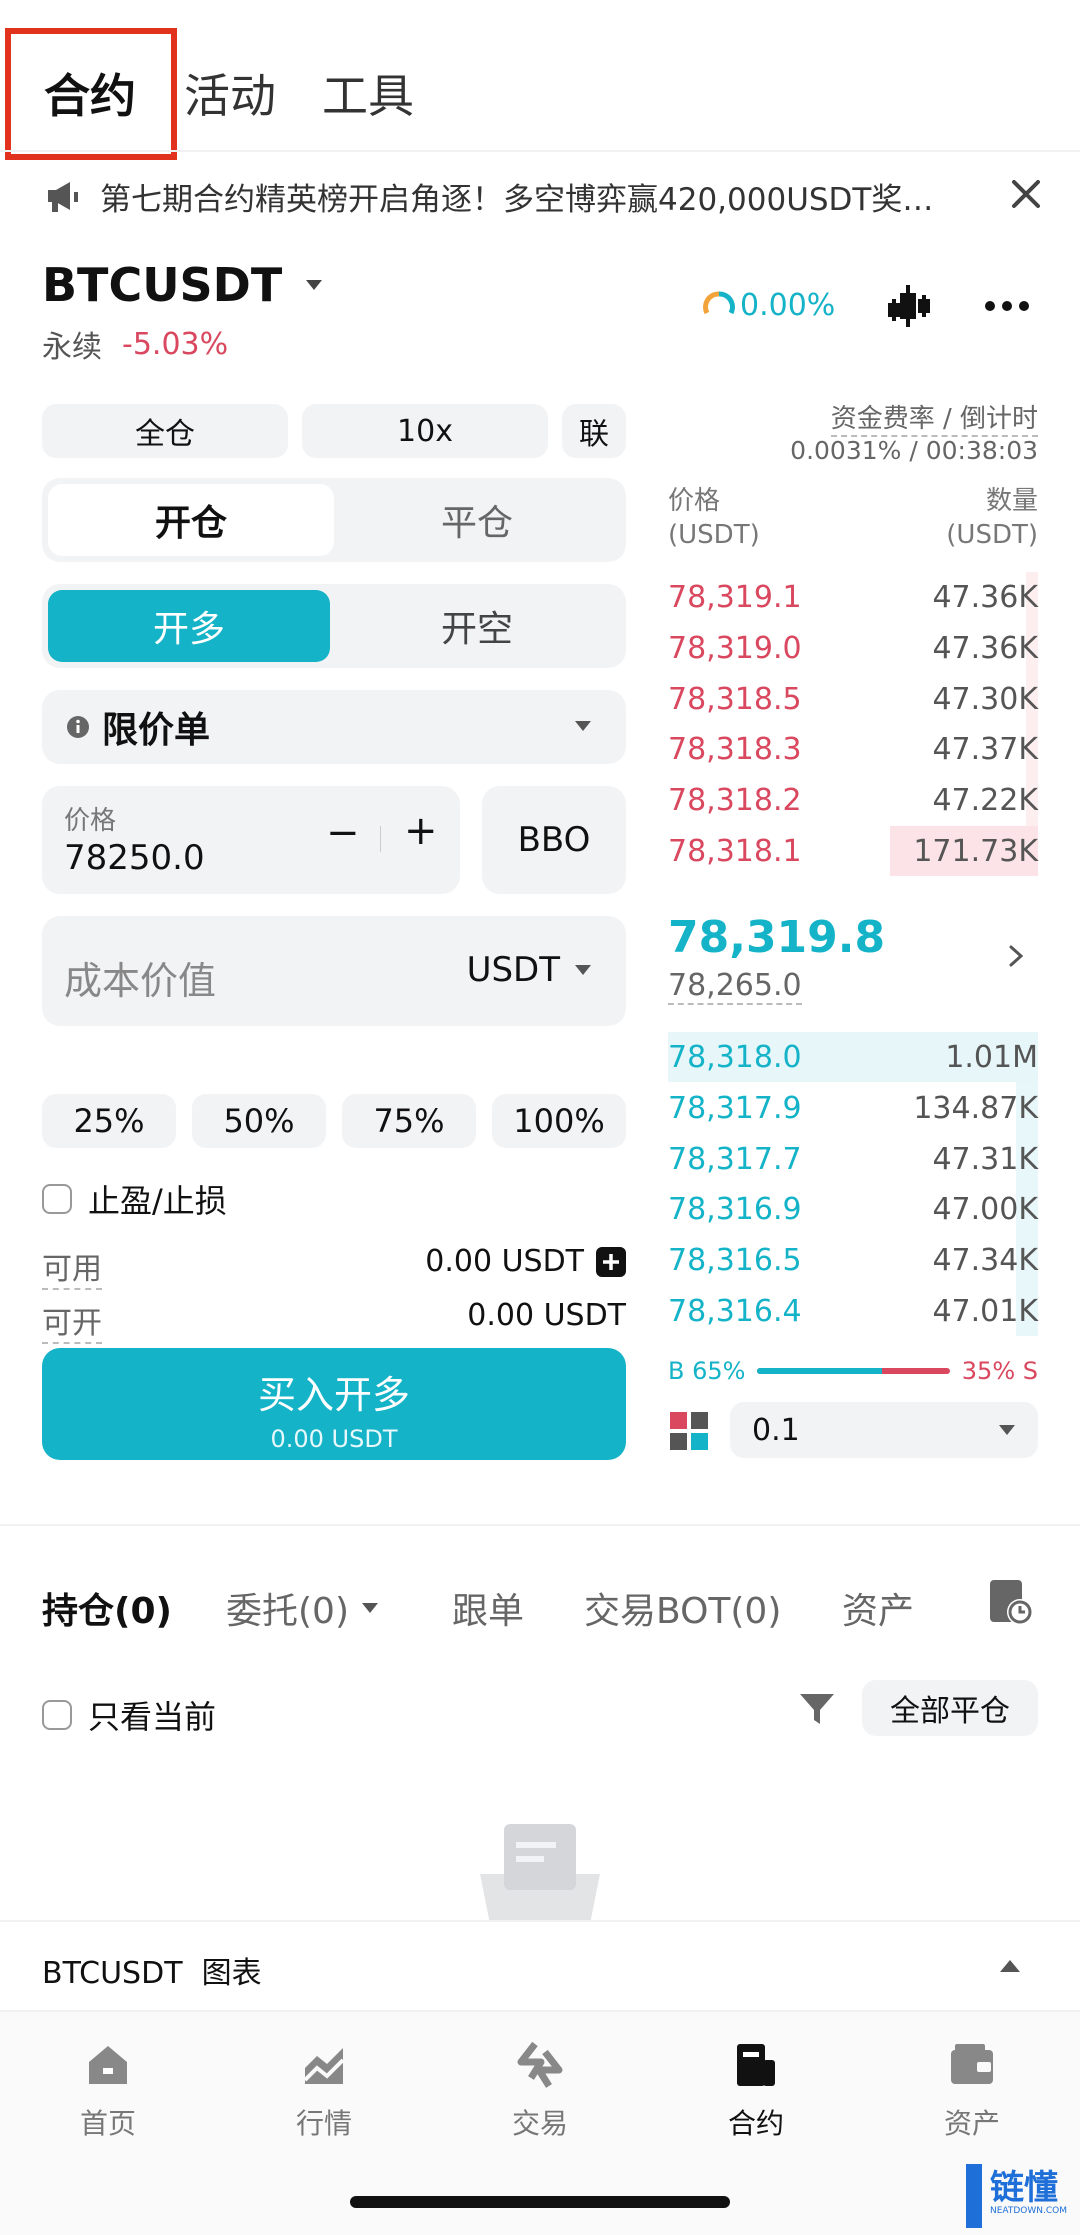  I want to click on percent-75-button: 75%, so click(409, 1121).